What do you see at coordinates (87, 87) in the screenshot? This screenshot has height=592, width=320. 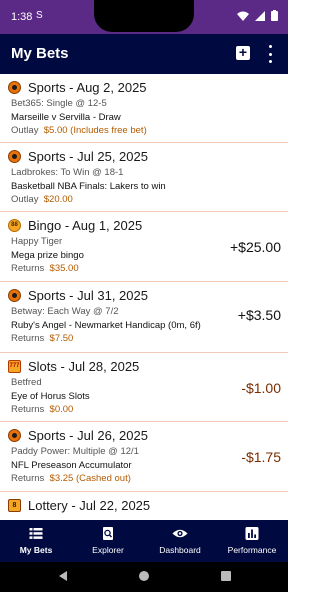 I see `bet-title: Sports - Aug 2, 2025` at bounding box center [87, 87].